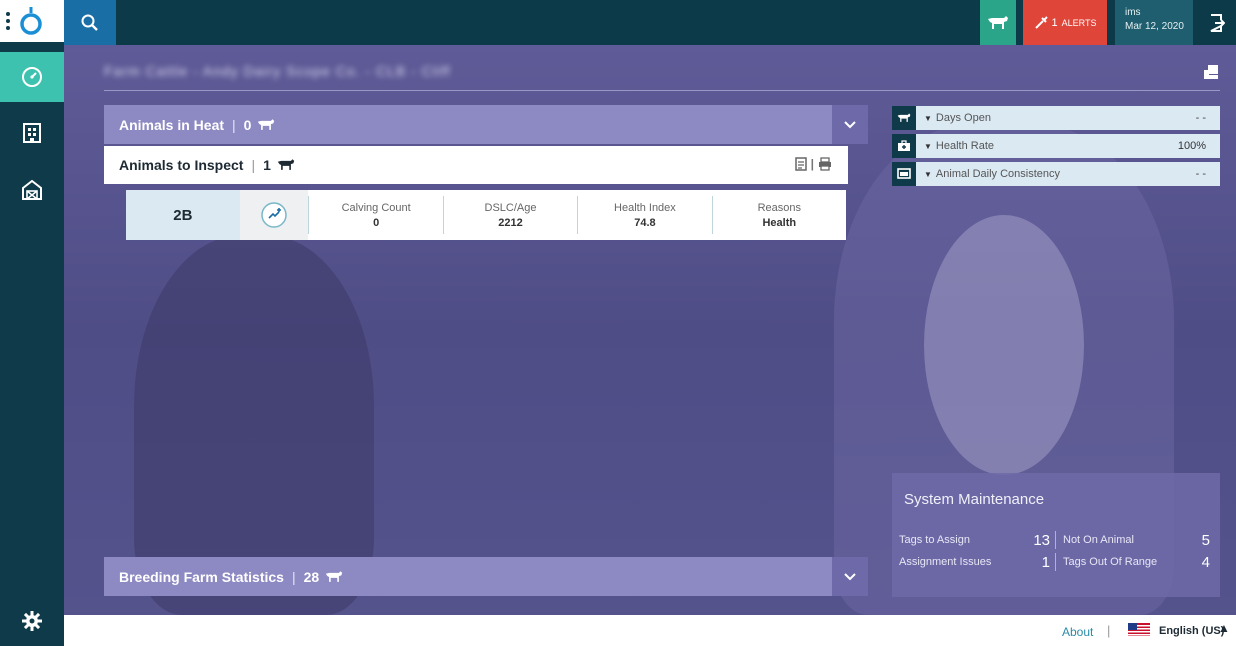  What do you see at coordinates (1191, 146) in the screenshot?
I see `widget-value: 100%` at bounding box center [1191, 146].